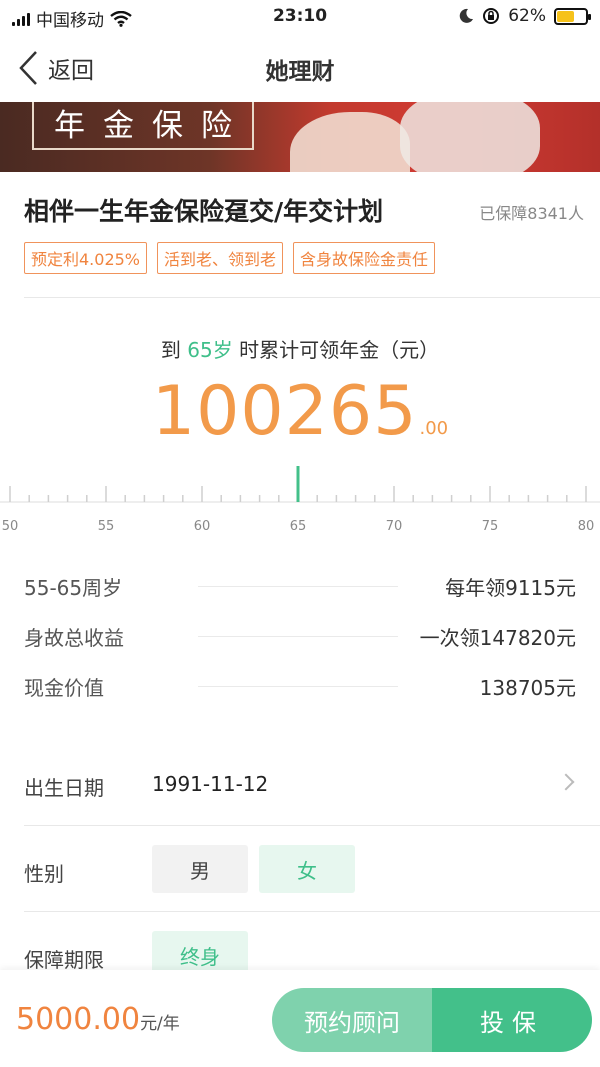 The height and width of the screenshot is (1067, 600). What do you see at coordinates (220, 258) in the screenshot?
I see `tag-lifetime: 活到老、领到老` at bounding box center [220, 258].